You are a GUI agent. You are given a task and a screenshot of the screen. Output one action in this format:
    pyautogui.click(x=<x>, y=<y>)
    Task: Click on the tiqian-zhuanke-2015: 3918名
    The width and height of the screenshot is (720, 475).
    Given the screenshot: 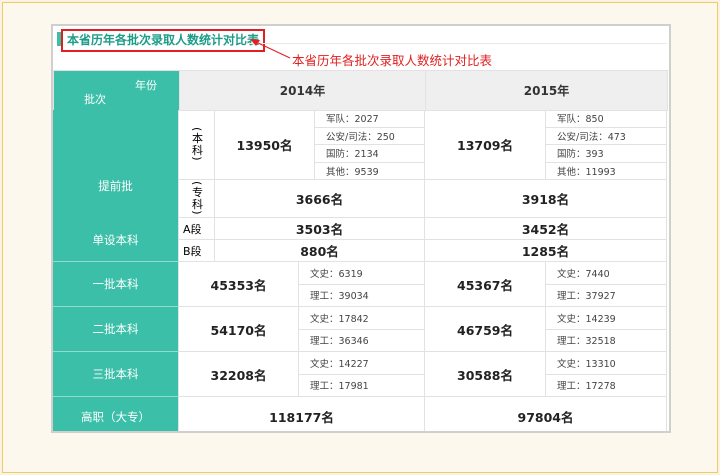 What is the action you would take?
    pyautogui.click(x=546, y=199)
    